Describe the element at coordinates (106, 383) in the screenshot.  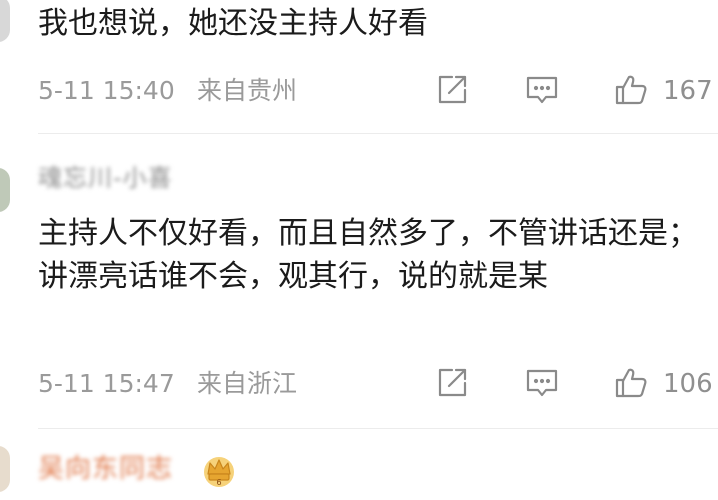
I see `comment-time: 5-11 15:47` at that location.